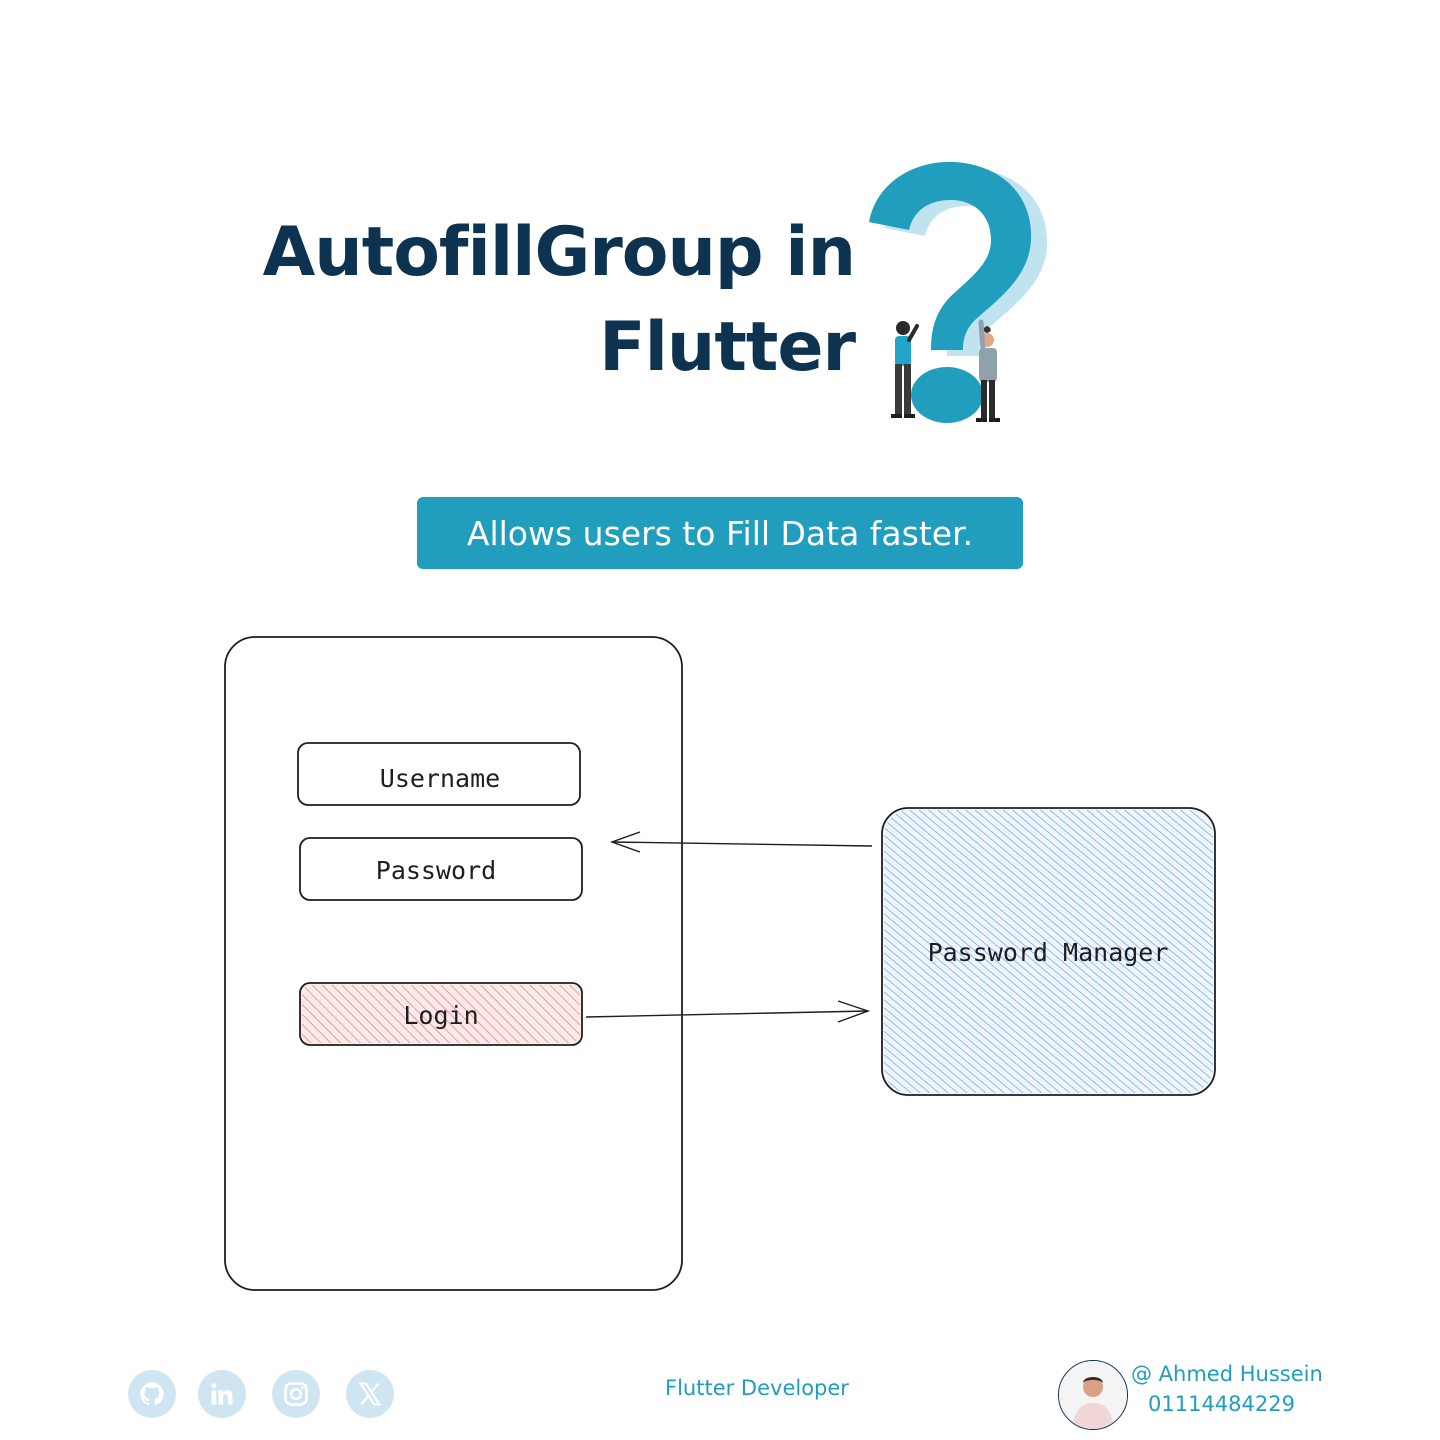 The height and width of the screenshot is (1440, 1440). I want to click on password-manager-label: Password Manager, so click(1048, 952).